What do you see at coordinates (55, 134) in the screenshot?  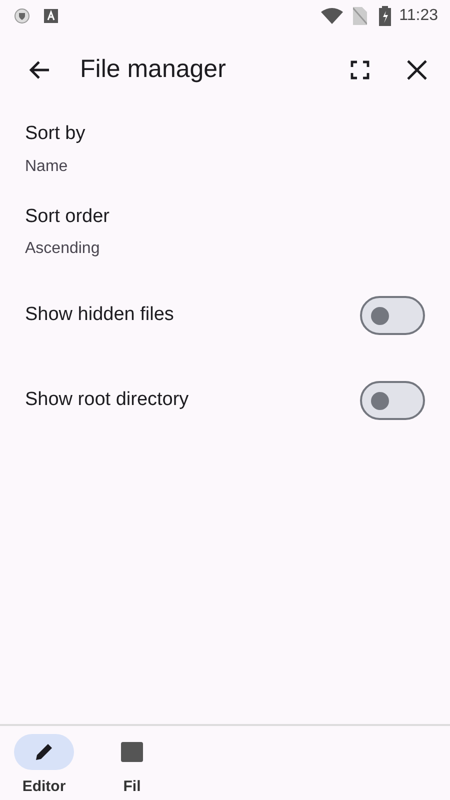 I see `setting-label: Sort by` at bounding box center [55, 134].